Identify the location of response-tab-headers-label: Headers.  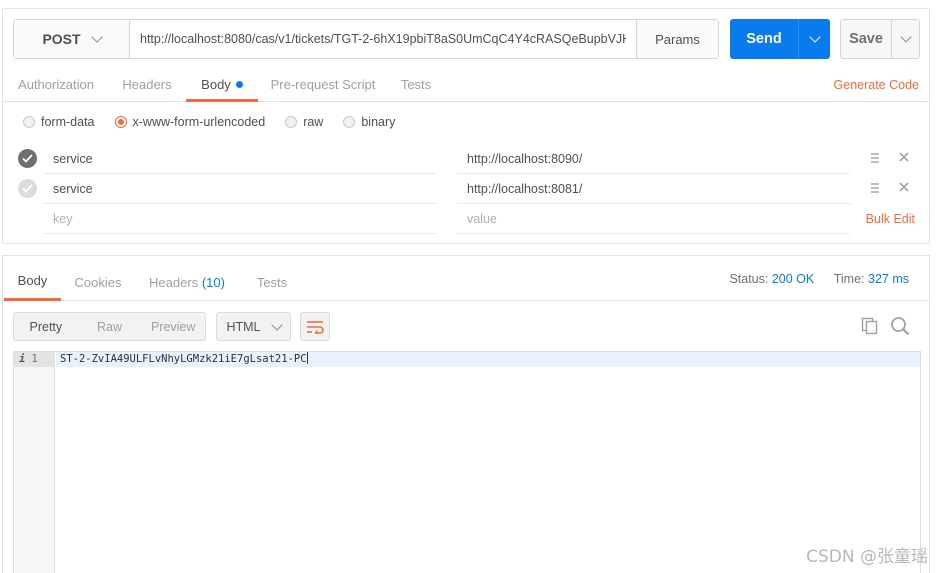
(174, 282).